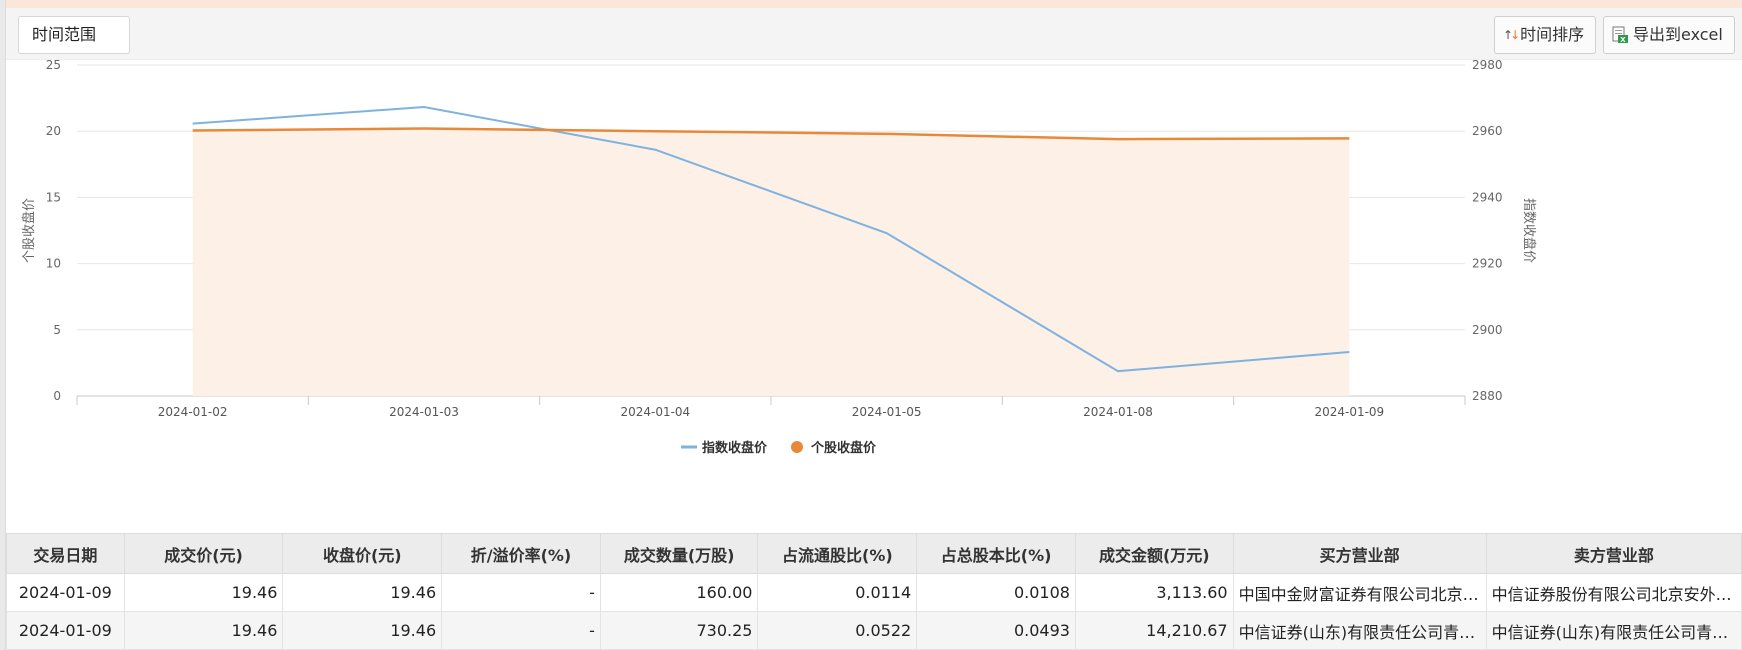 Image resolution: width=1742 pixels, height=650 pixels. I want to click on y-right-tick-label: 2880, so click(1487, 396).